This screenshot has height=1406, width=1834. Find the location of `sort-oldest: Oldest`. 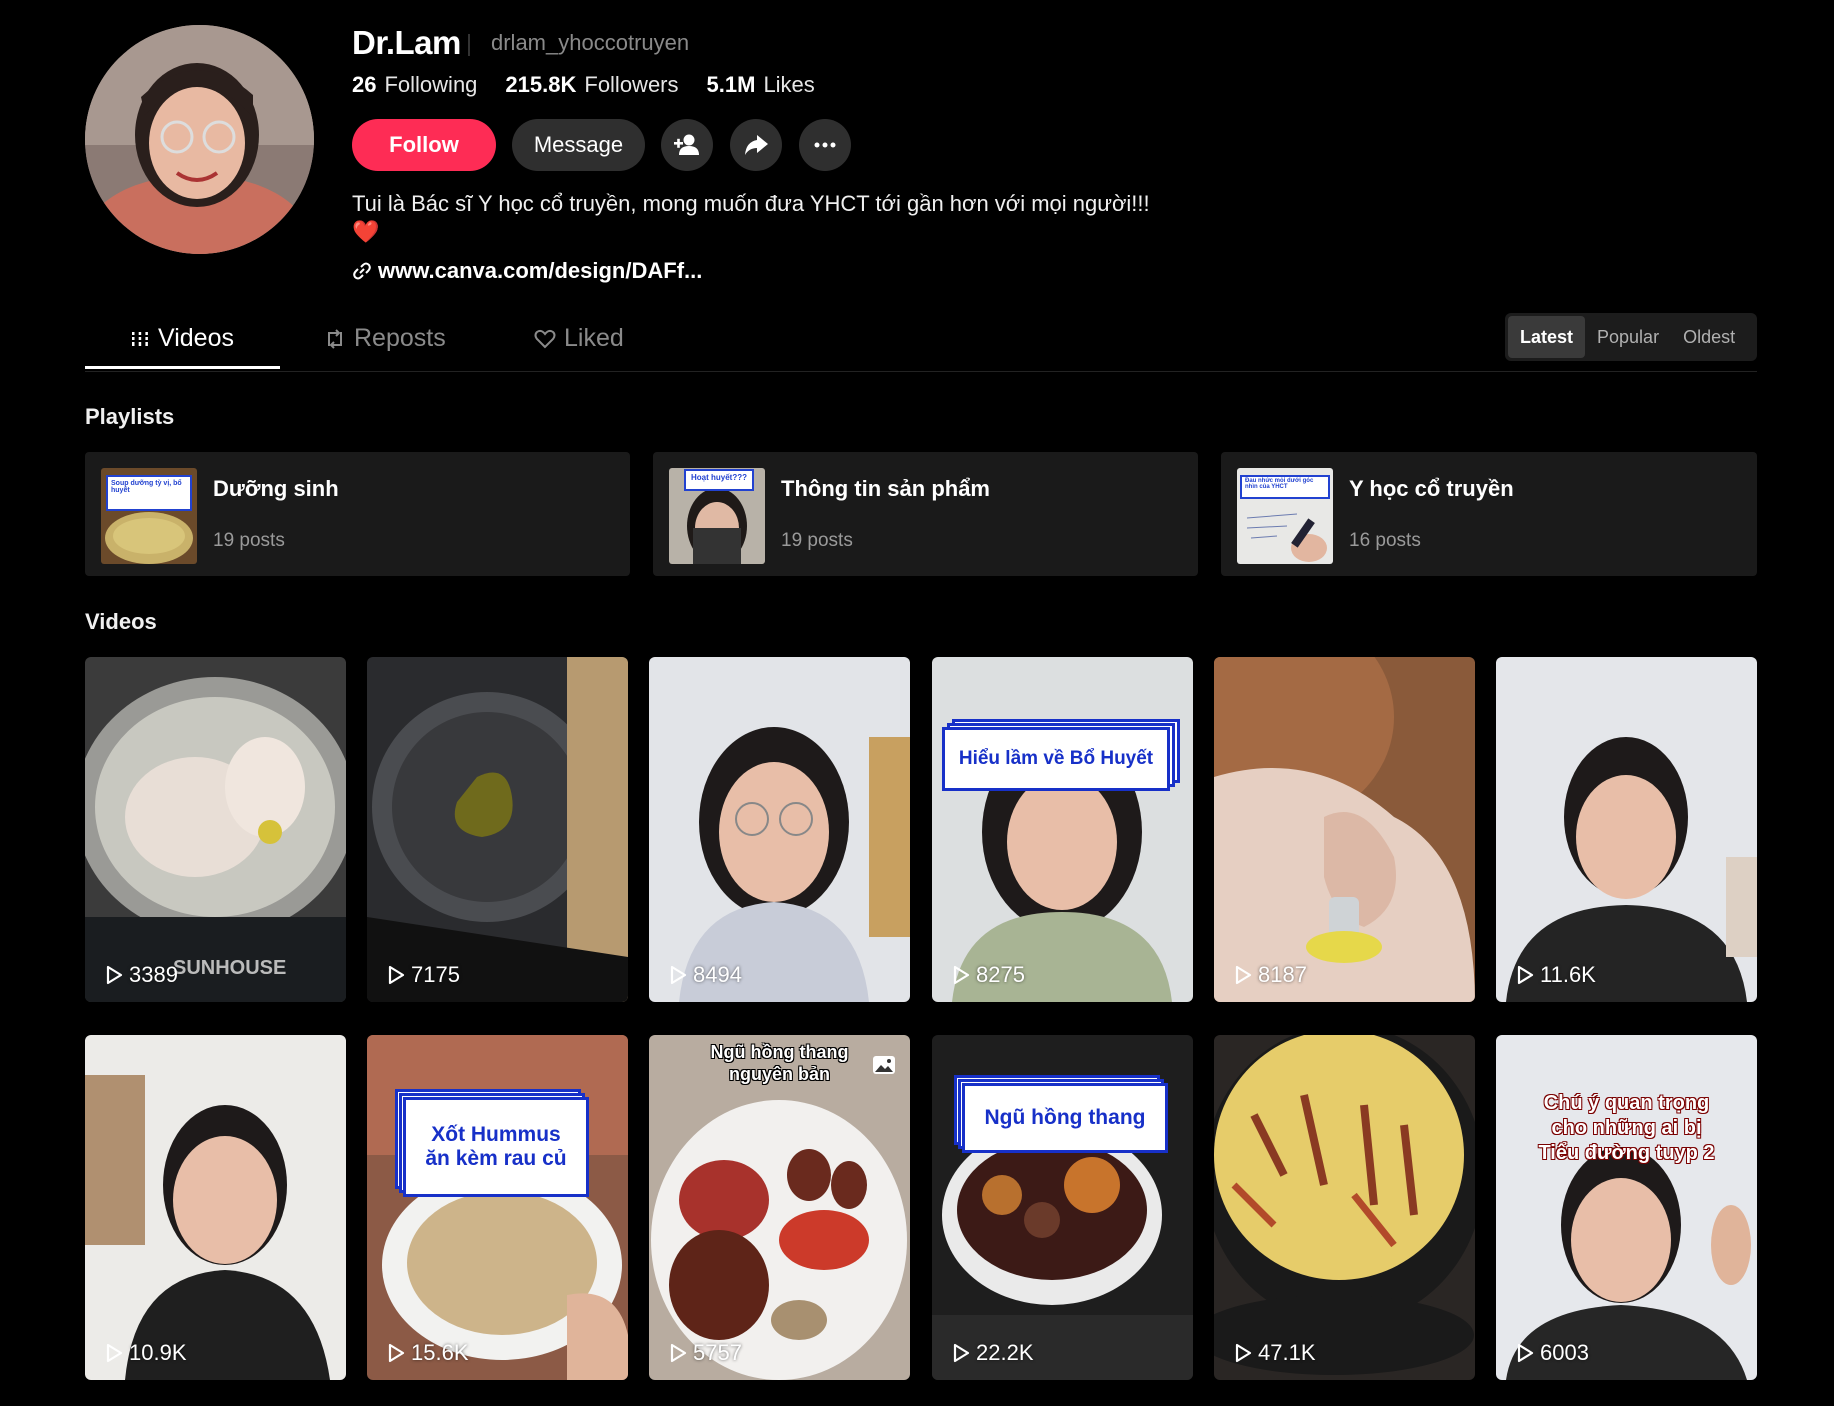

sort-oldest: Oldest is located at coordinates (1709, 337).